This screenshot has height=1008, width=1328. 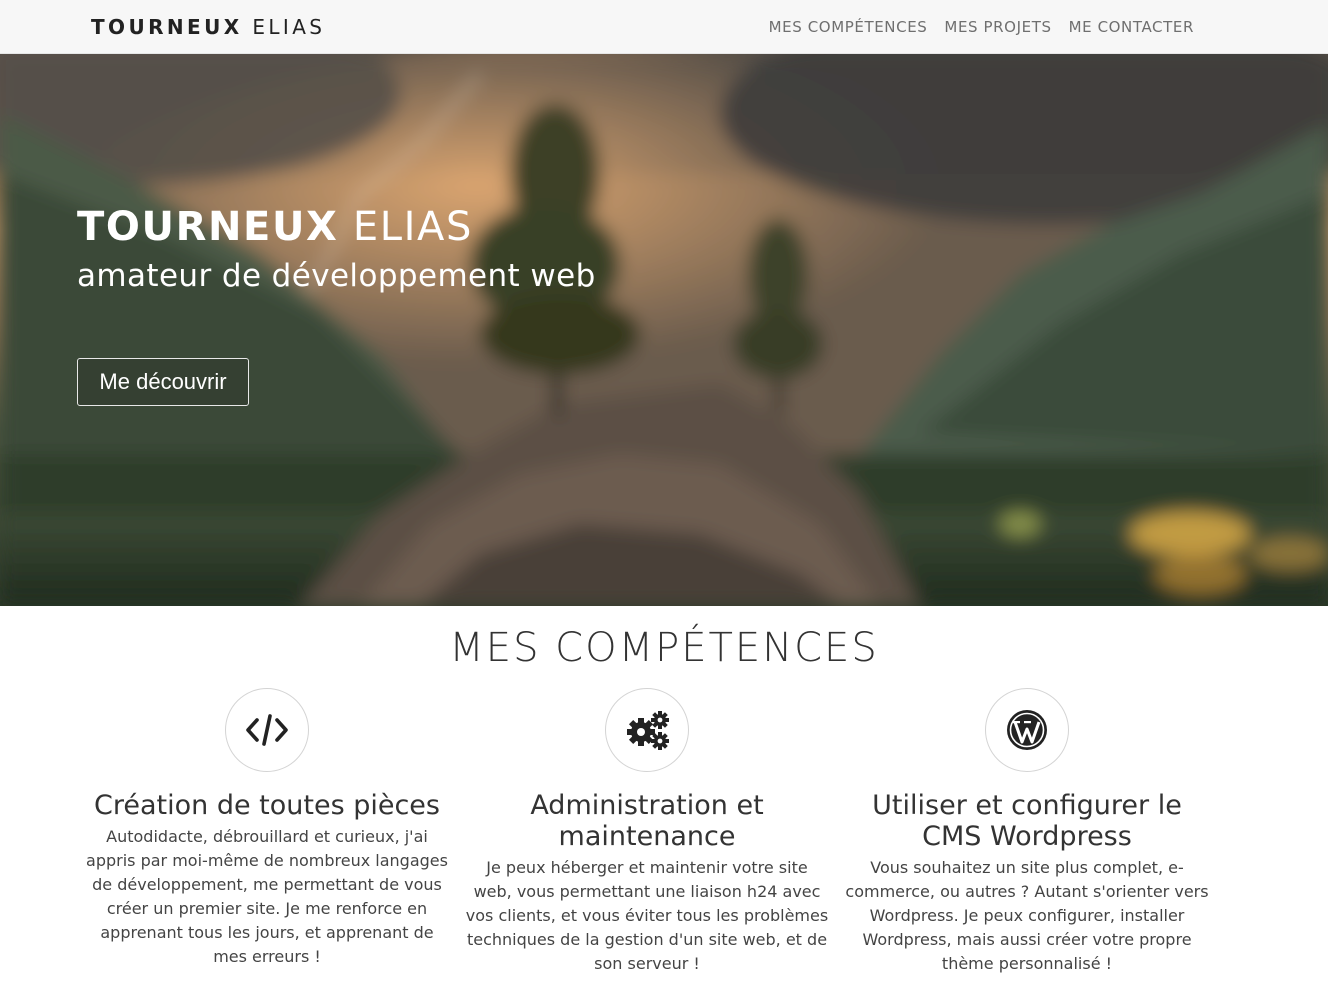 What do you see at coordinates (336, 276) in the screenshot?
I see `hero-subtitle: amateur de développement web` at bounding box center [336, 276].